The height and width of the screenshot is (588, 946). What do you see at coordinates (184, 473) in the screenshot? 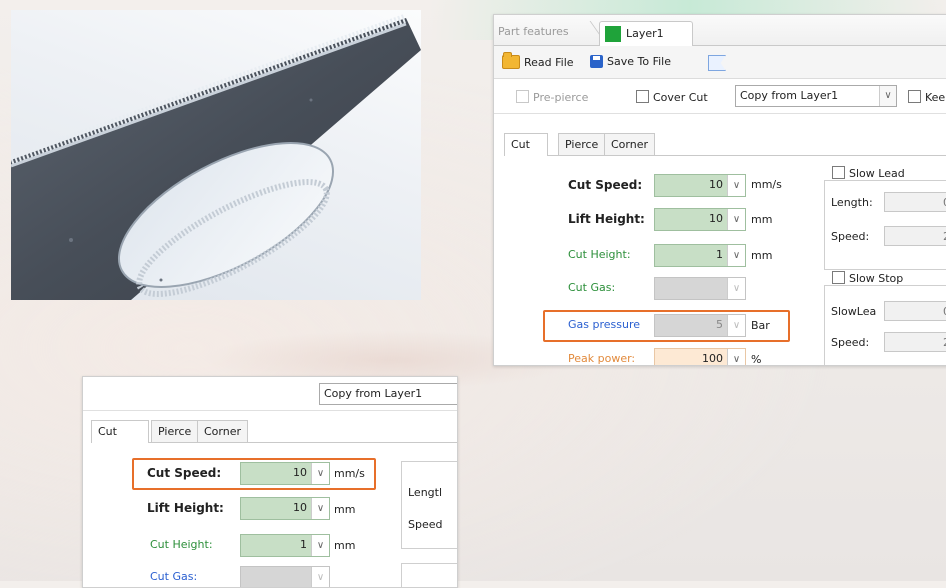
I see `cut-speed-label-2: Cut Speed:` at bounding box center [184, 473].